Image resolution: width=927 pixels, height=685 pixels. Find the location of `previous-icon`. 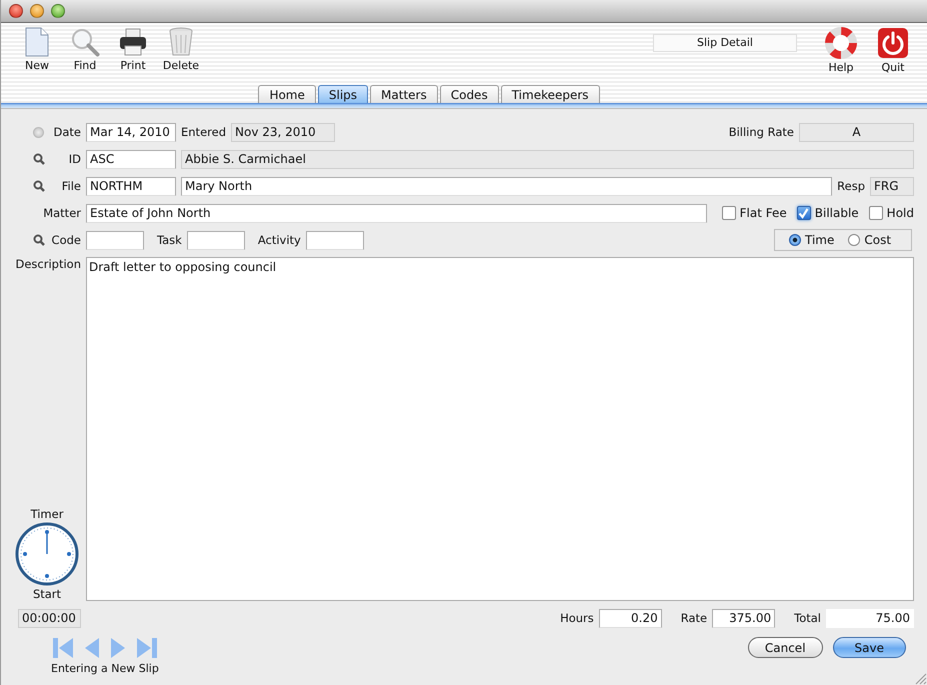

previous-icon is located at coordinates (92, 648).